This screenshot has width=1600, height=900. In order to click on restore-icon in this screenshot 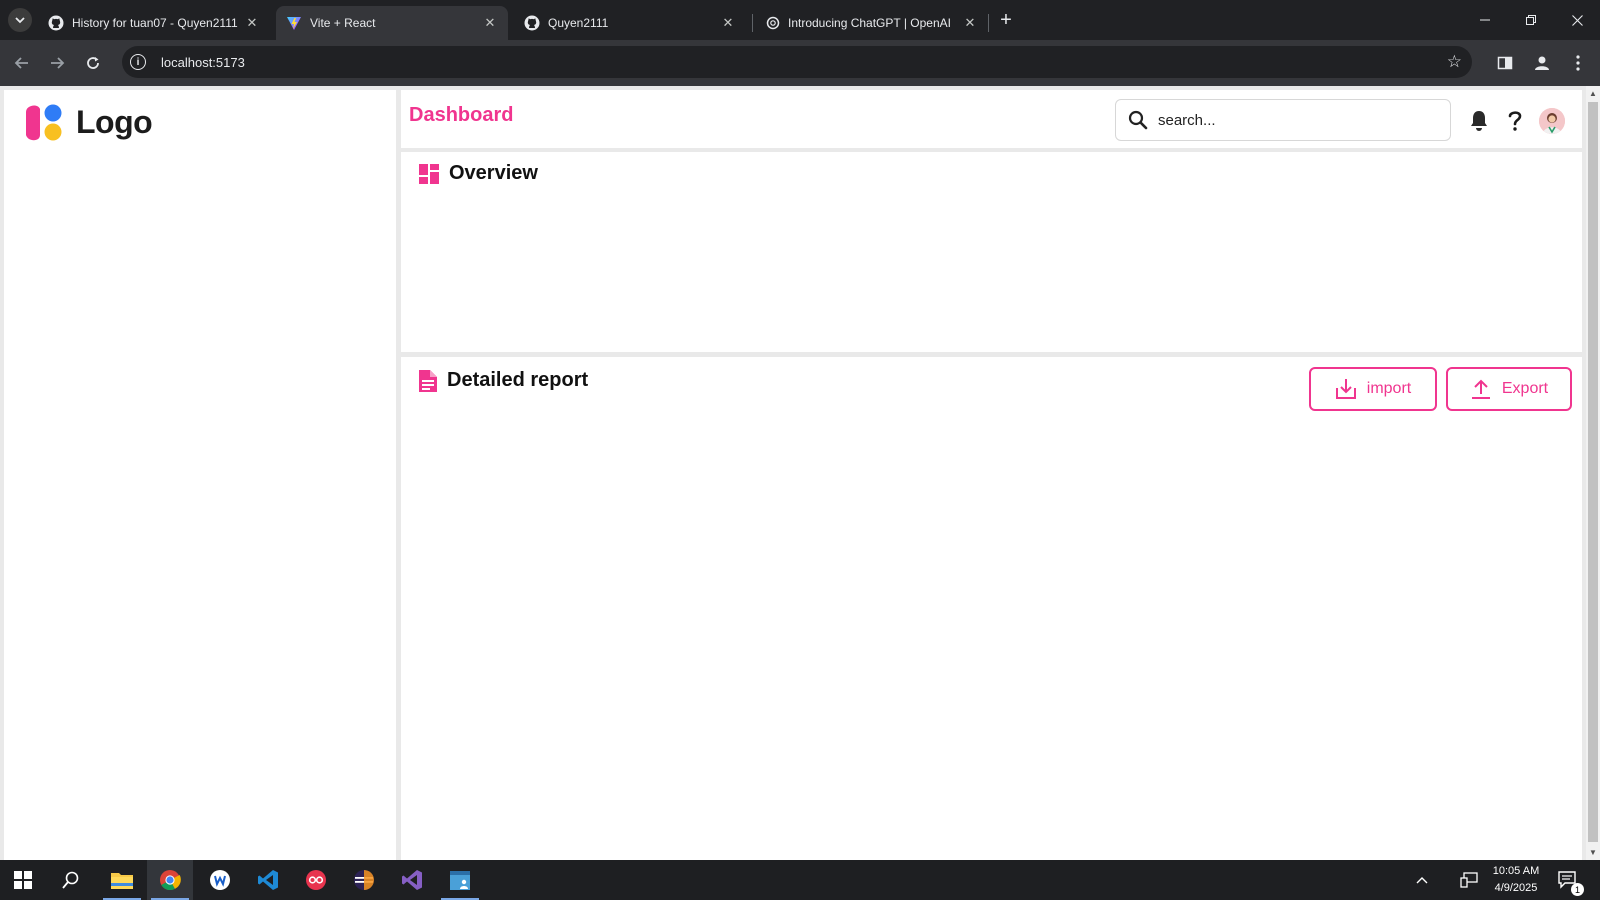, I will do `click(1531, 20)`.